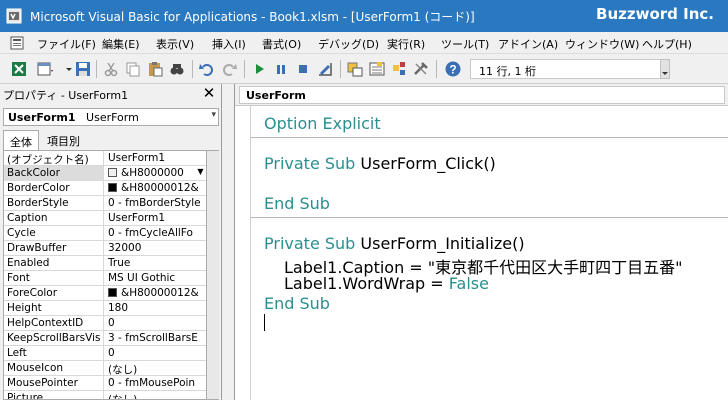 This screenshot has height=400, width=728. I want to click on property-row: Cycle 0 - fmCycleAllFo, so click(105, 233).